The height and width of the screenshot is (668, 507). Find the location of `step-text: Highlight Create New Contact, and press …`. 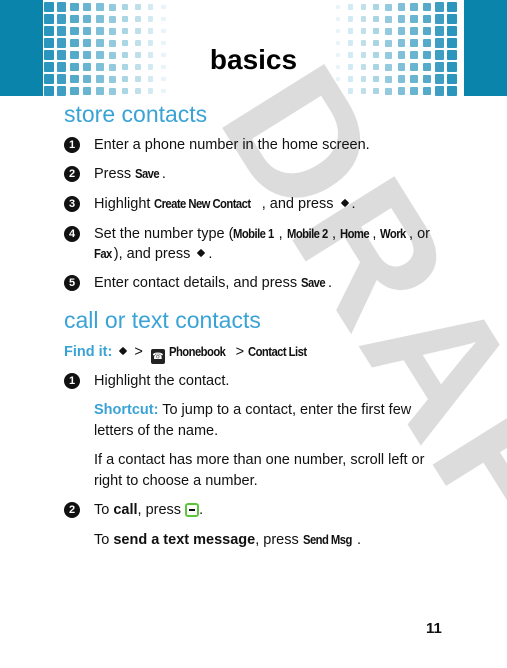

step-text: Highlight Create New Contact, and press … is located at coordinates (225, 204).